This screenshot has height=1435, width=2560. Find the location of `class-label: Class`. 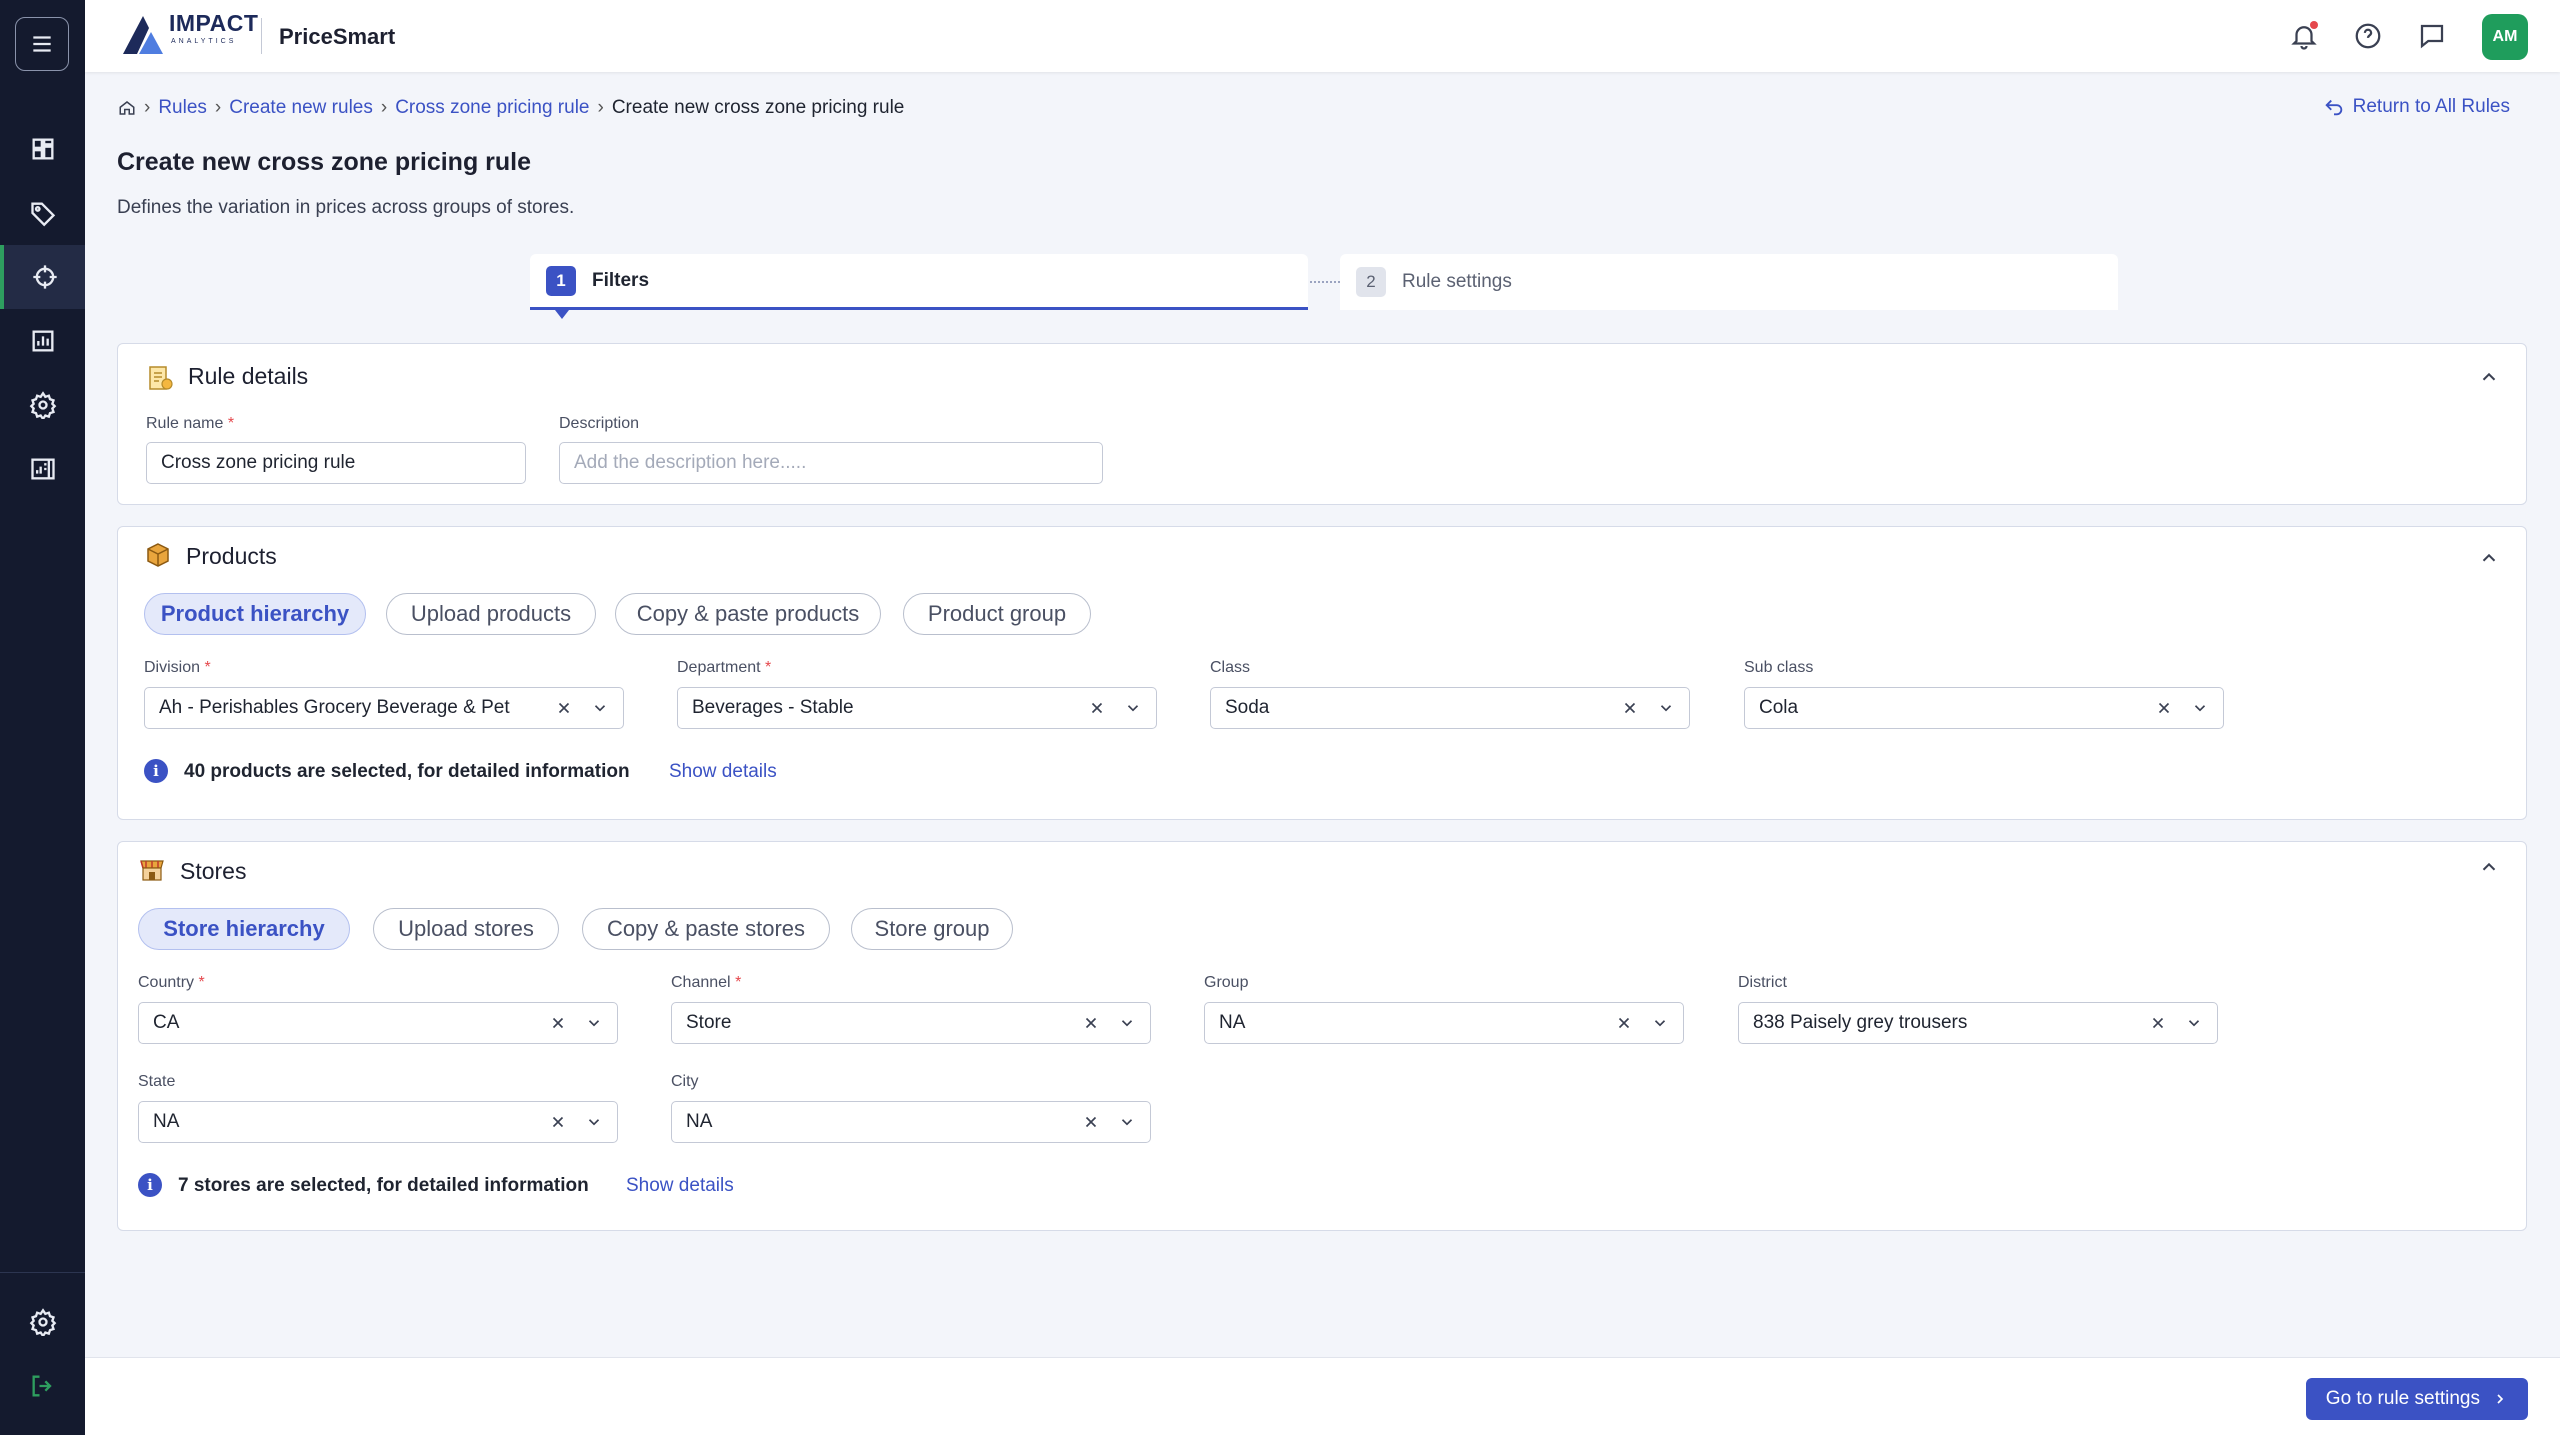

class-label: Class is located at coordinates (1230, 667).